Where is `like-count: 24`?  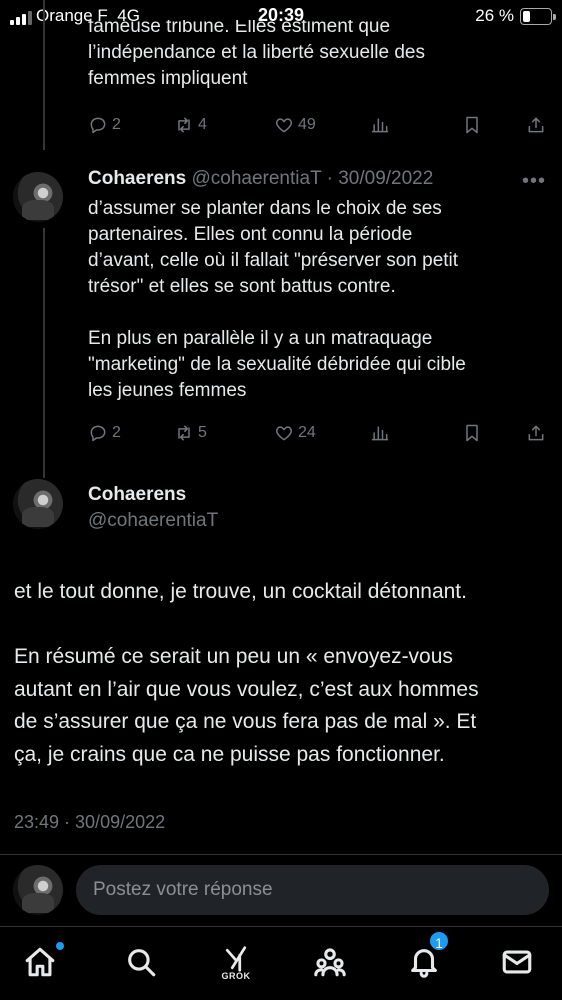 like-count: 24 is located at coordinates (307, 432).